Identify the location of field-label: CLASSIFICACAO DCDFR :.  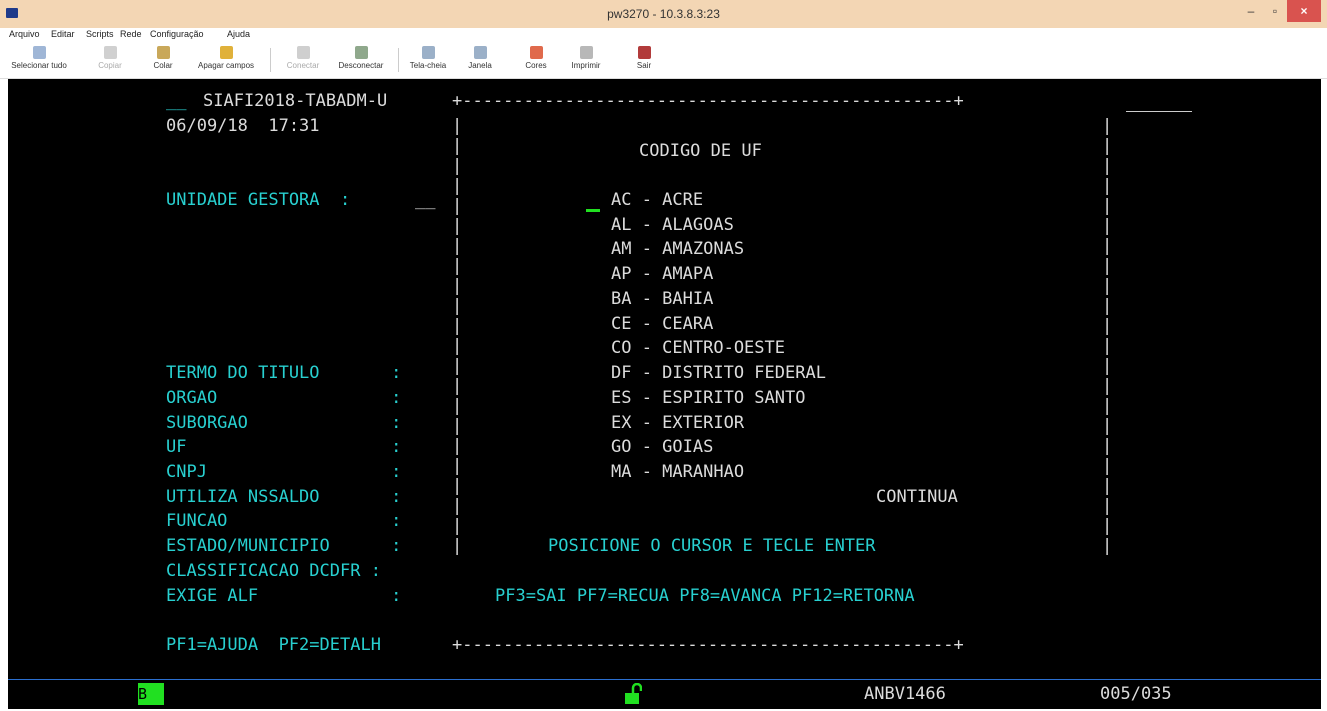
(273, 571).